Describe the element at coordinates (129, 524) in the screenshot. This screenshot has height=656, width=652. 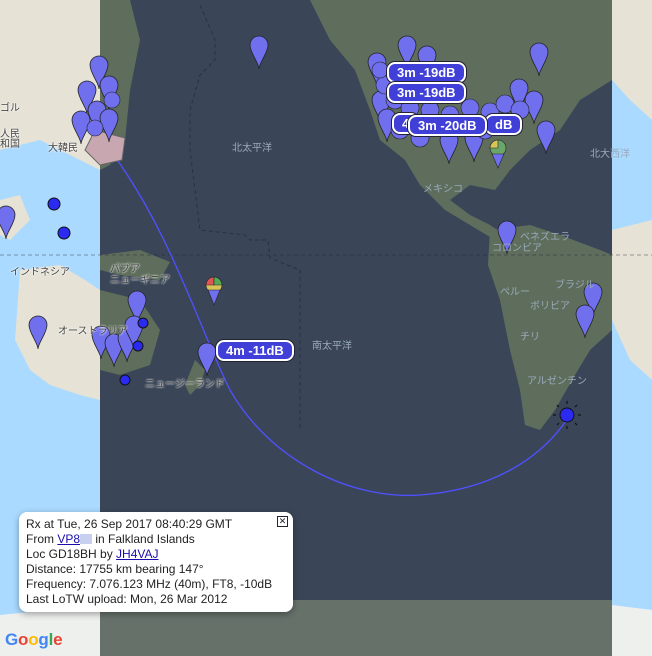
I see `rx-time: Rx at Tue, 26 Sep 2017 08:40:29 GMT` at that location.